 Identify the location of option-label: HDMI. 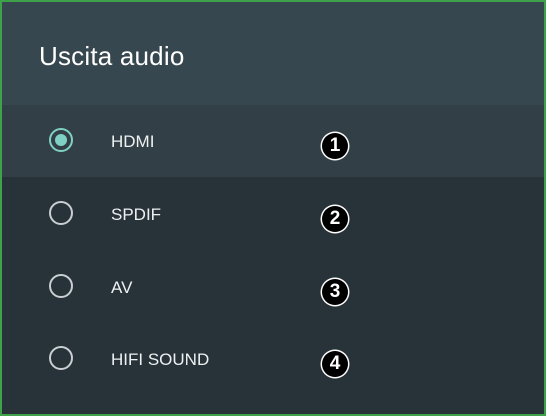
(133, 141).